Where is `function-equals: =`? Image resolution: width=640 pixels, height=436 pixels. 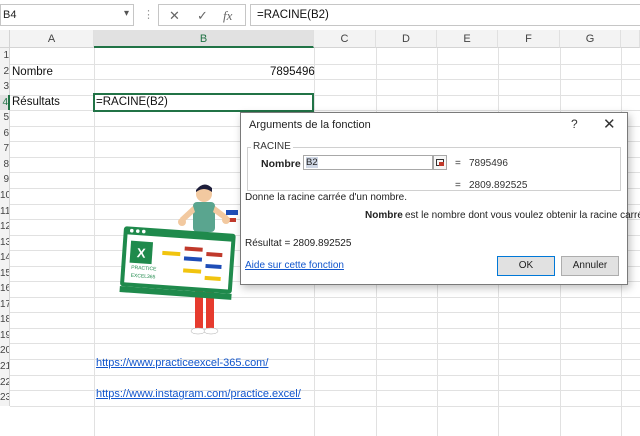
function-equals: = is located at coordinates (458, 185).